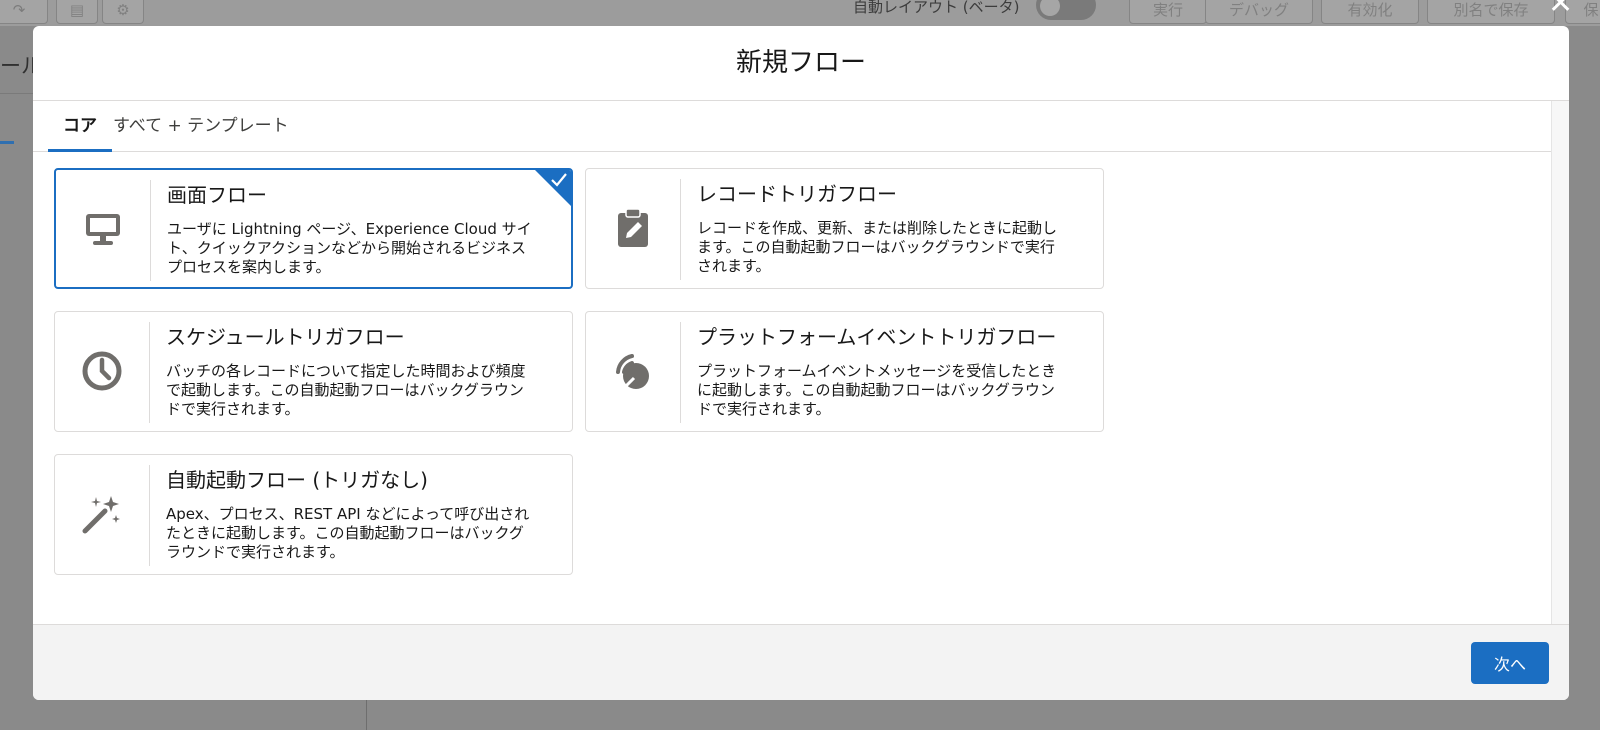 Image resolution: width=1600 pixels, height=730 pixels. I want to click on desktop-icon, so click(103, 229).